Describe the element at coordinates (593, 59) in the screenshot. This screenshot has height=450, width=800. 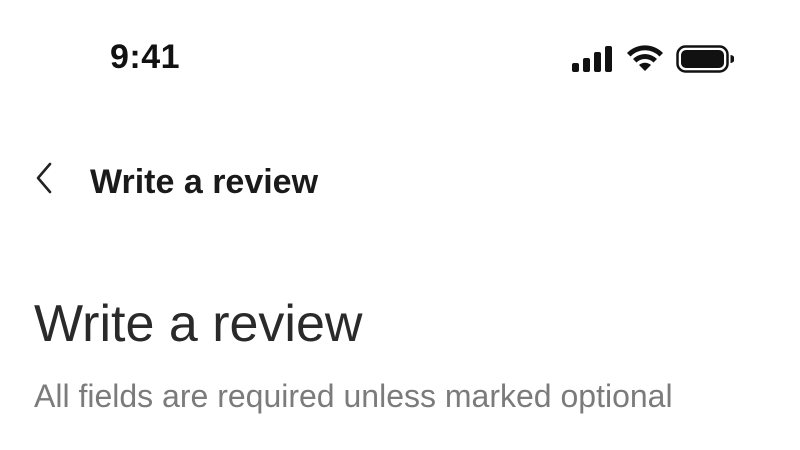
I see `cellular-signal-icon` at that location.